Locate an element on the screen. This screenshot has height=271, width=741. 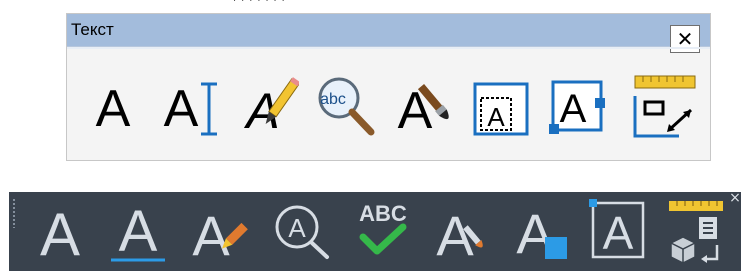
close-button: × is located at coordinates (735, 198).